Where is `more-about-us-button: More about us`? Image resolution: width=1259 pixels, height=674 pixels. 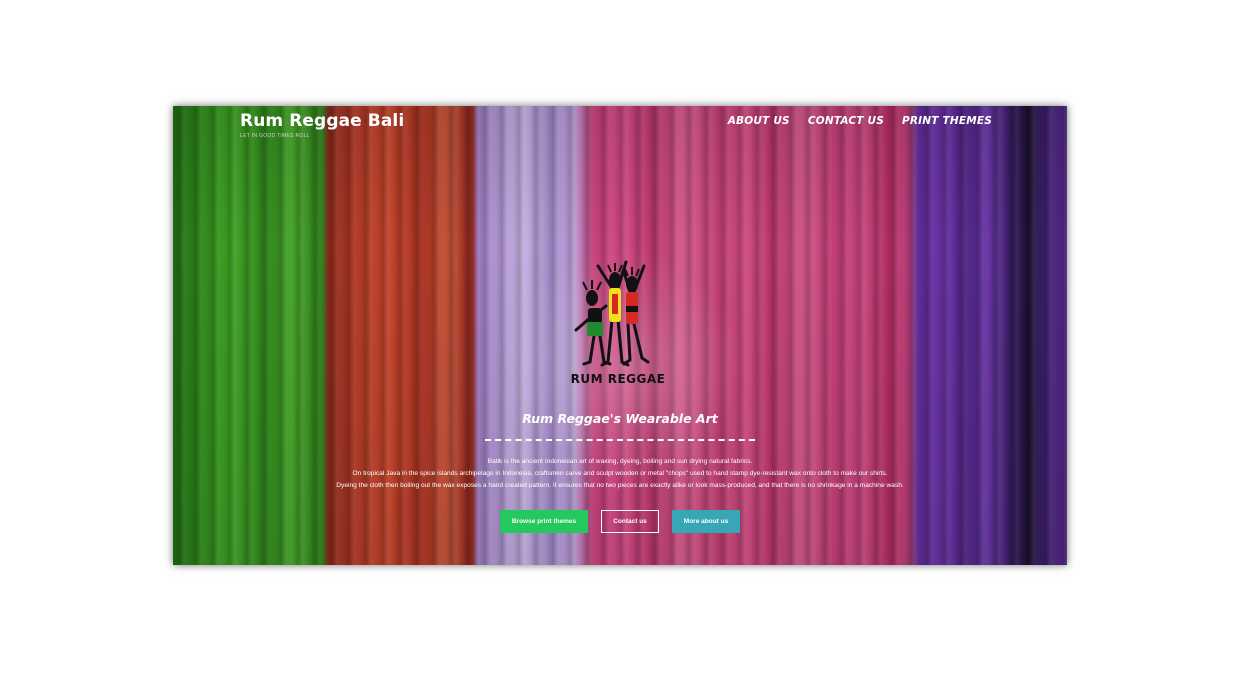 more-about-us-button: More about us is located at coordinates (706, 521).